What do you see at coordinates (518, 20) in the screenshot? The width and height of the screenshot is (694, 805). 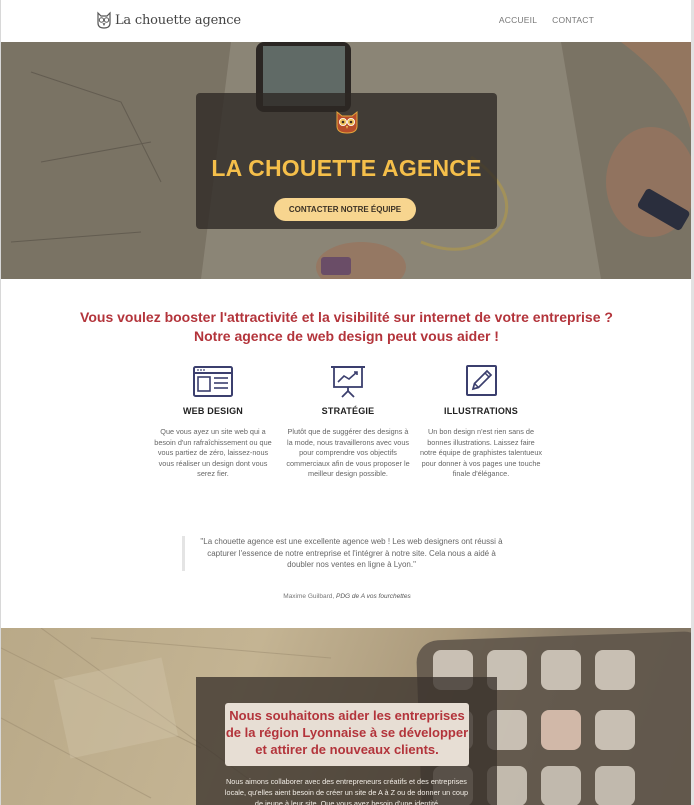 I see `nav-accueil: ACCUEIL` at bounding box center [518, 20].